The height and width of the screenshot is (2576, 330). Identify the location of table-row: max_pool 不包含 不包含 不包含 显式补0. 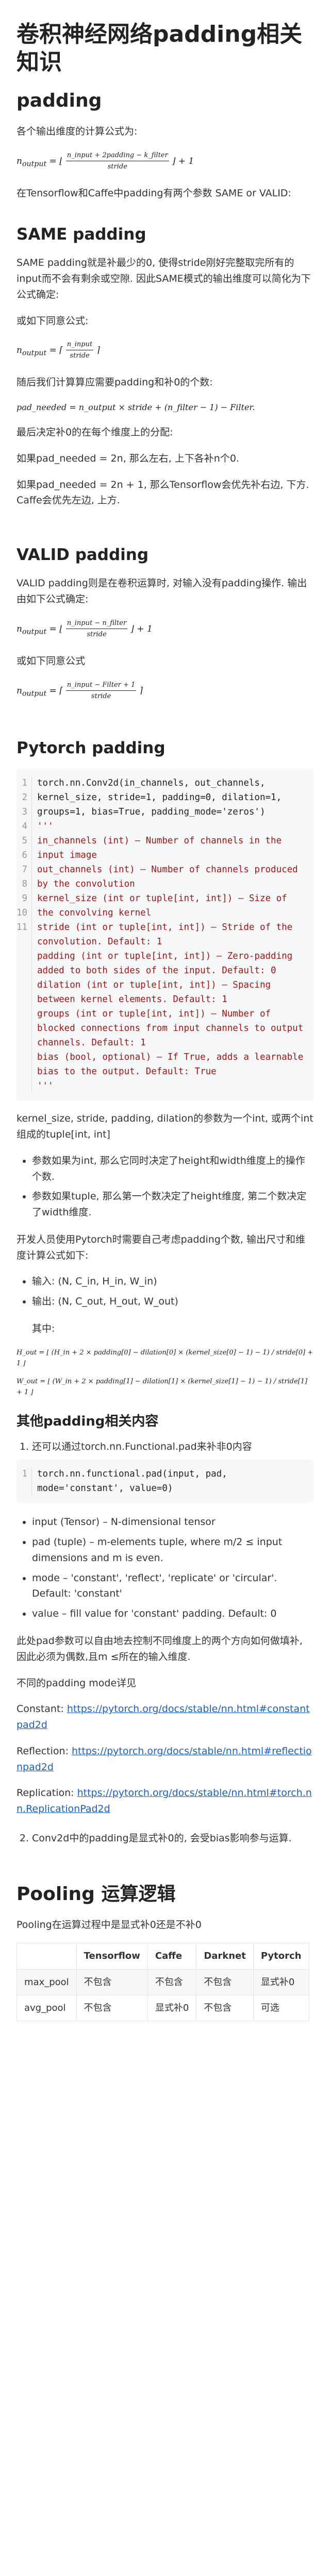
(163, 1982).